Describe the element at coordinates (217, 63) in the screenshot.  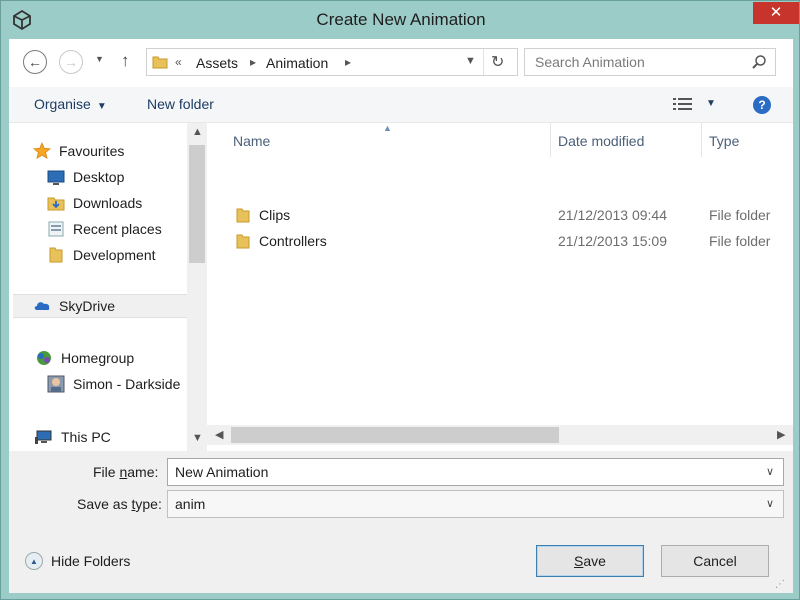
I see `breadcrumb-assets: Assets` at that location.